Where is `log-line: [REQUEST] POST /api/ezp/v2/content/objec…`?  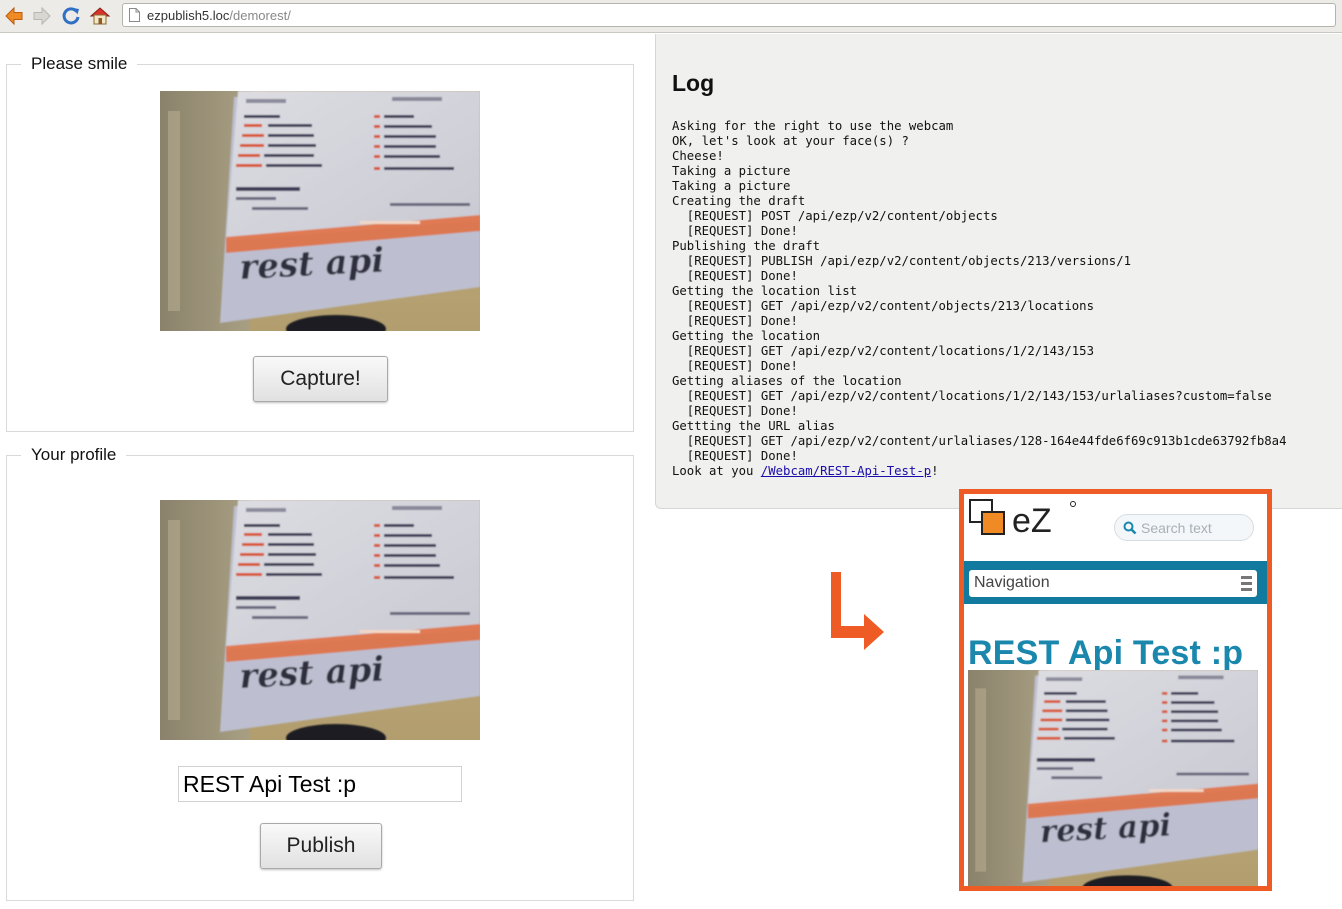 log-line: [REQUEST] POST /api/ezp/v2/content/objec… is located at coordinates (835, 216).